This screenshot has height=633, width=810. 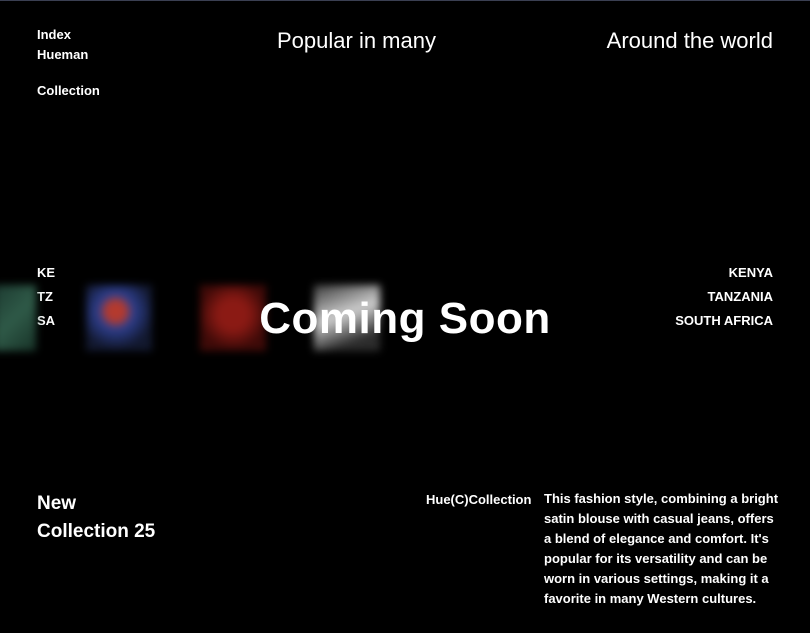 I want to click on new-collection-line-1: New, so click(x=57, y=503).